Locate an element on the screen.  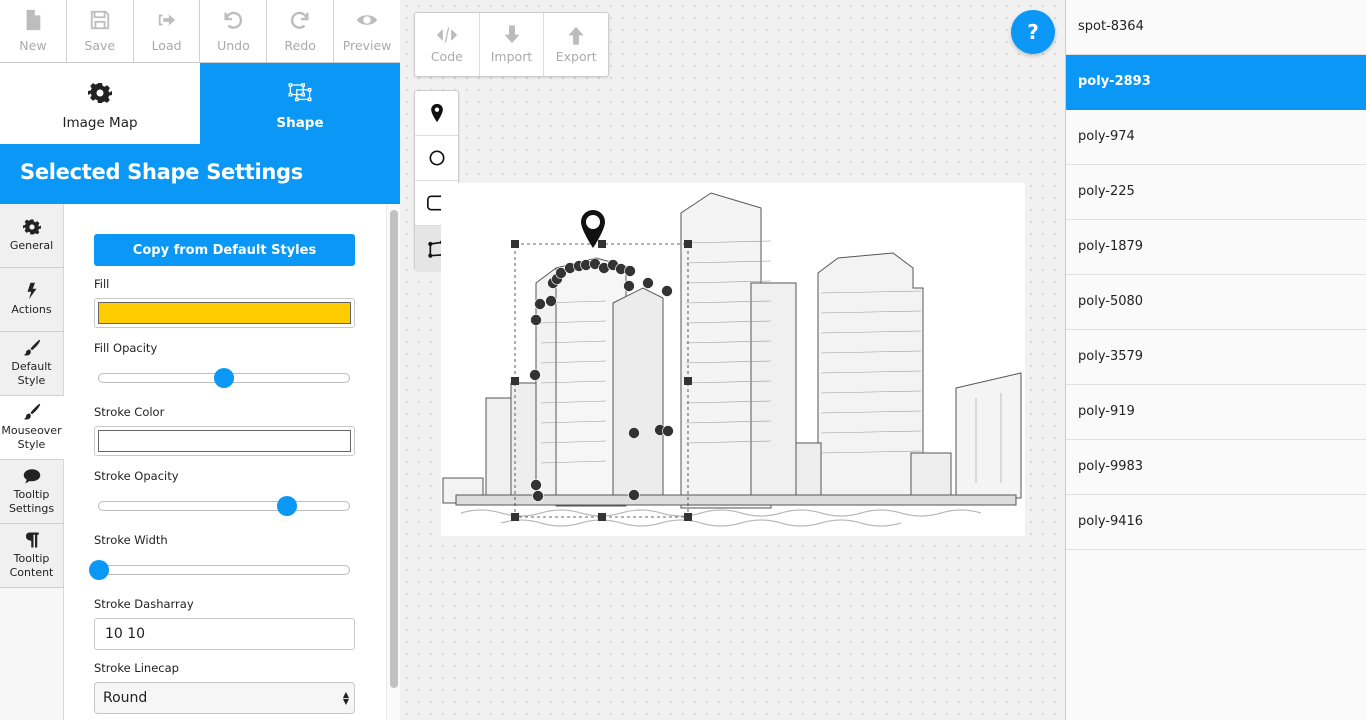
fill-color-swatch is located at coordinates (224, 313).